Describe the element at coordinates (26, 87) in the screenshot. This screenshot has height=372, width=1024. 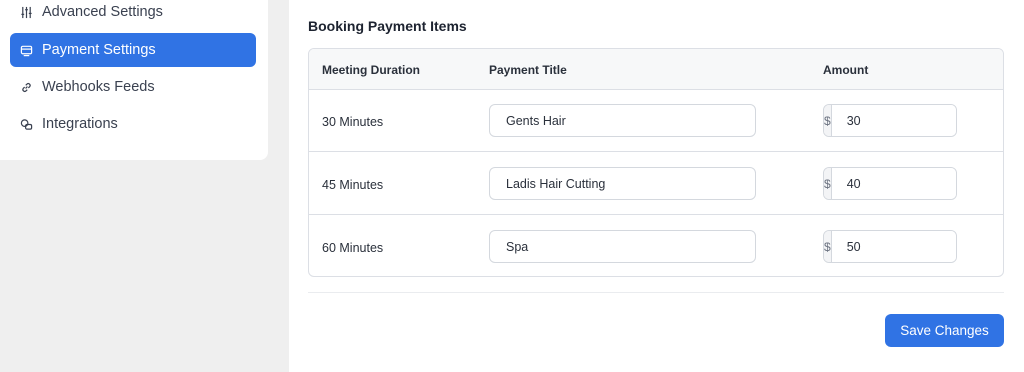
I see `link-icon` at that location.